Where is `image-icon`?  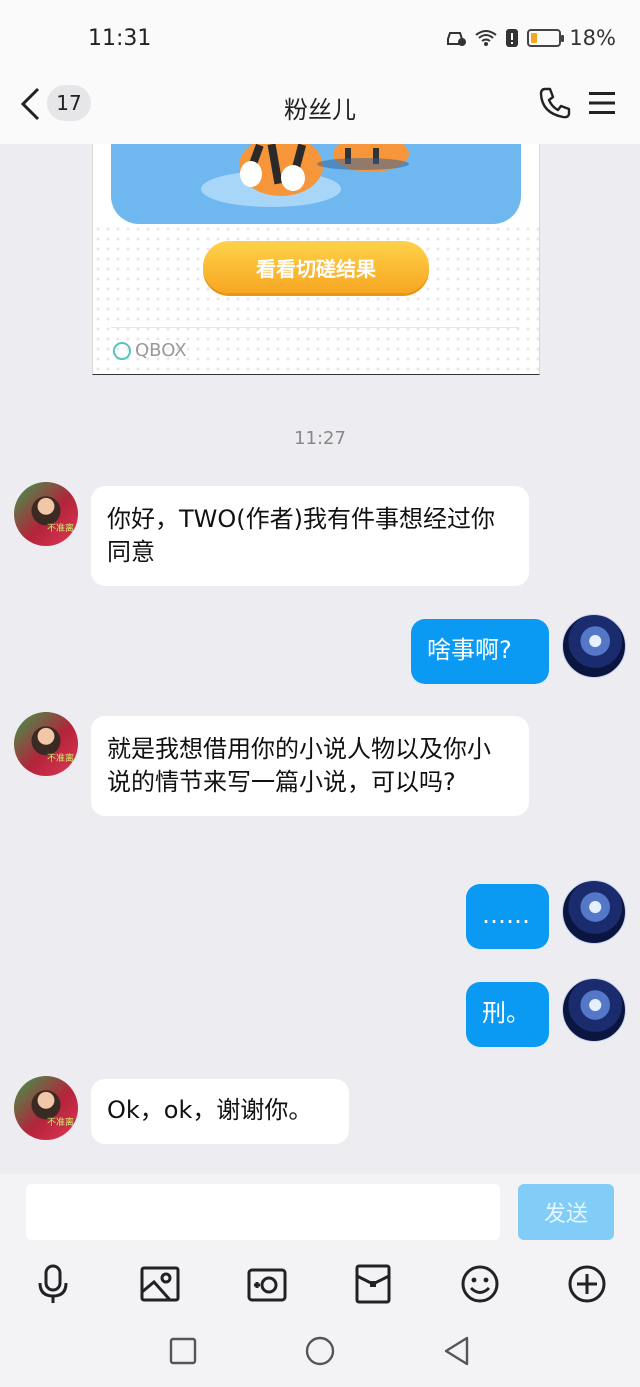
image-icon is located at coordinates (160, 1284).